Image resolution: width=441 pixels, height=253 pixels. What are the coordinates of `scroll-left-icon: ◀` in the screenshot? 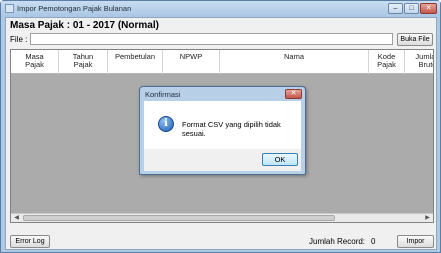 It's located at (16, 218).